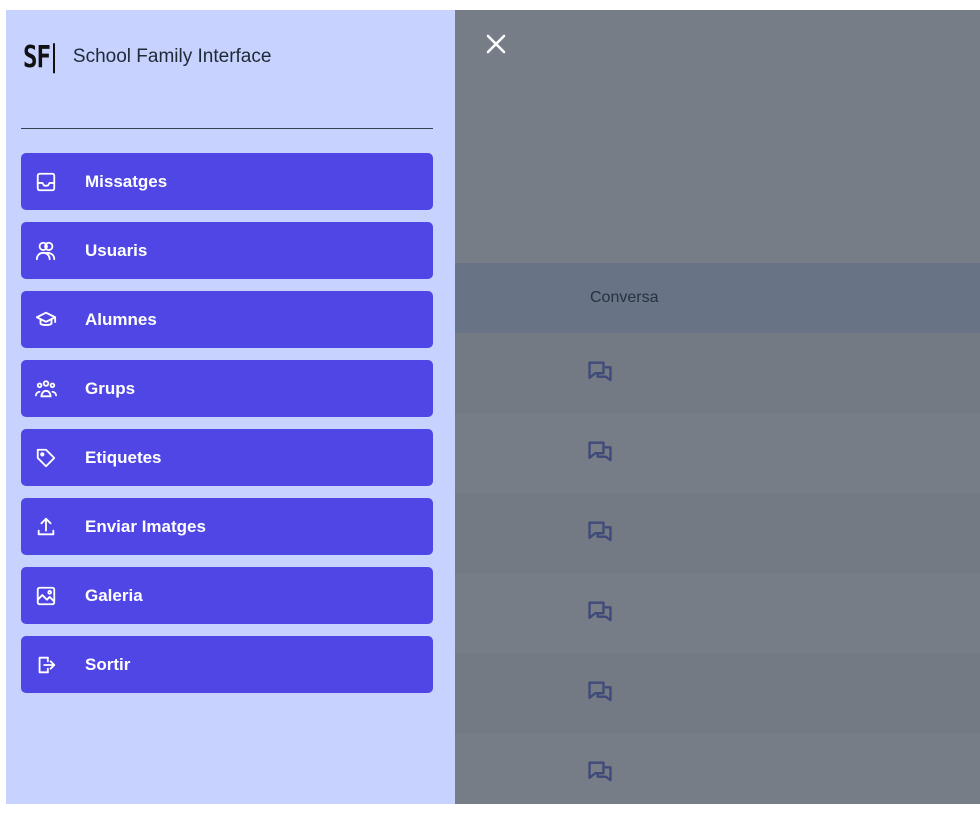 The width and height of the screenshot is (980, 814). What do you see at coordinates (227, 250) in the screenshot?
I see `sidebar-item-usuaris: Usuaris` at bounding box center [227, 250].